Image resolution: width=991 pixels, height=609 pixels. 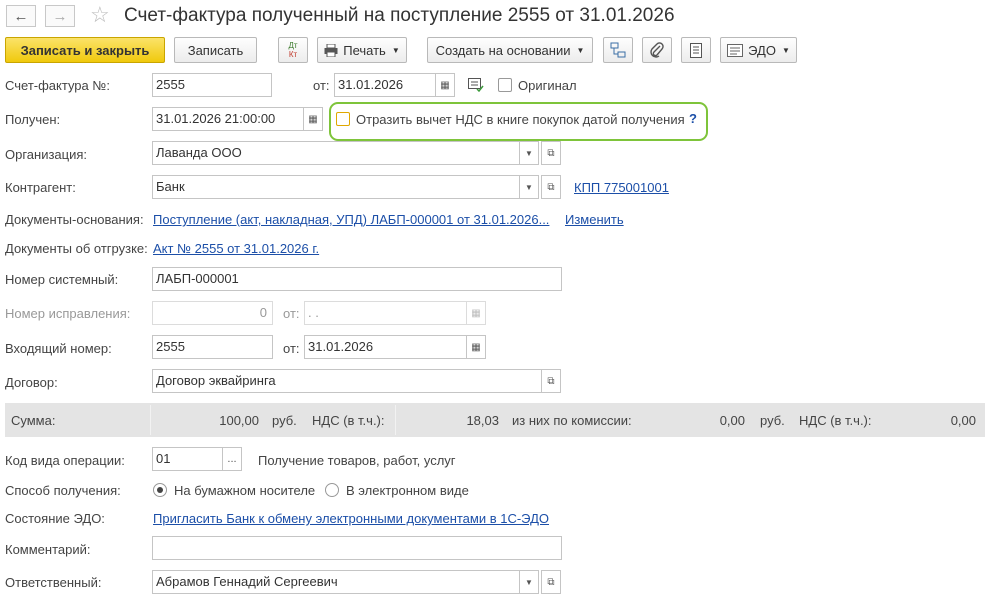 What do you see at coordinates (85, 50) in the screenshot?
I see `save-and-close-button: Записать и закрыть` at bounding box center [85, 50].